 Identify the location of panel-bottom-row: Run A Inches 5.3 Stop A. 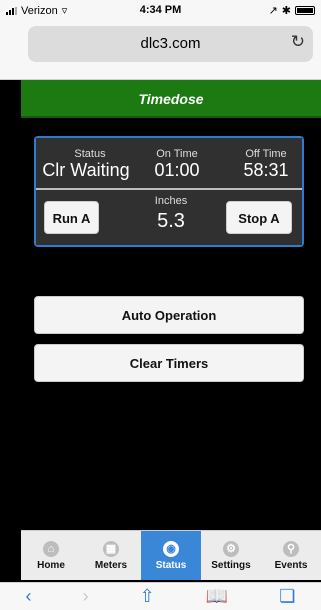
(169, 217).